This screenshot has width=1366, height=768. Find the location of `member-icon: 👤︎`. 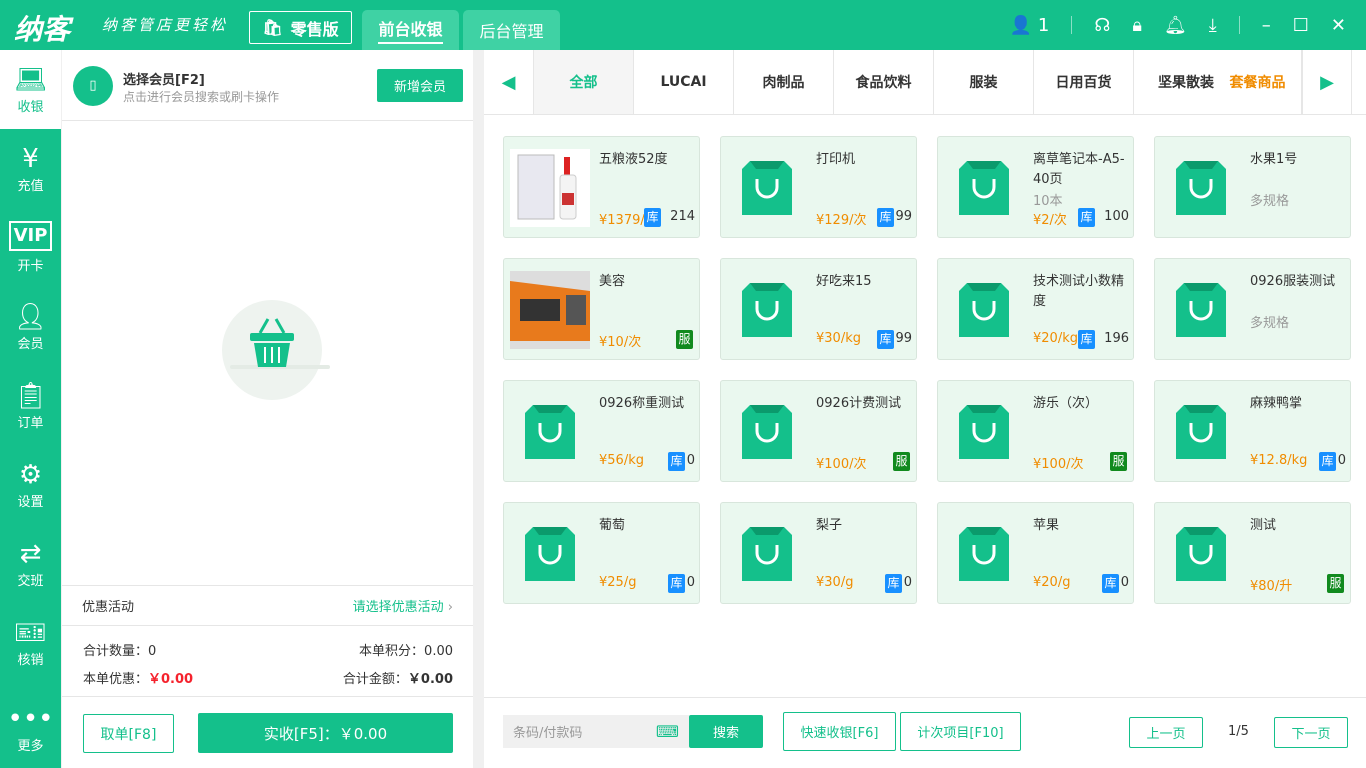

member-icon: 👤︎ is located at coordinates (30, 317).